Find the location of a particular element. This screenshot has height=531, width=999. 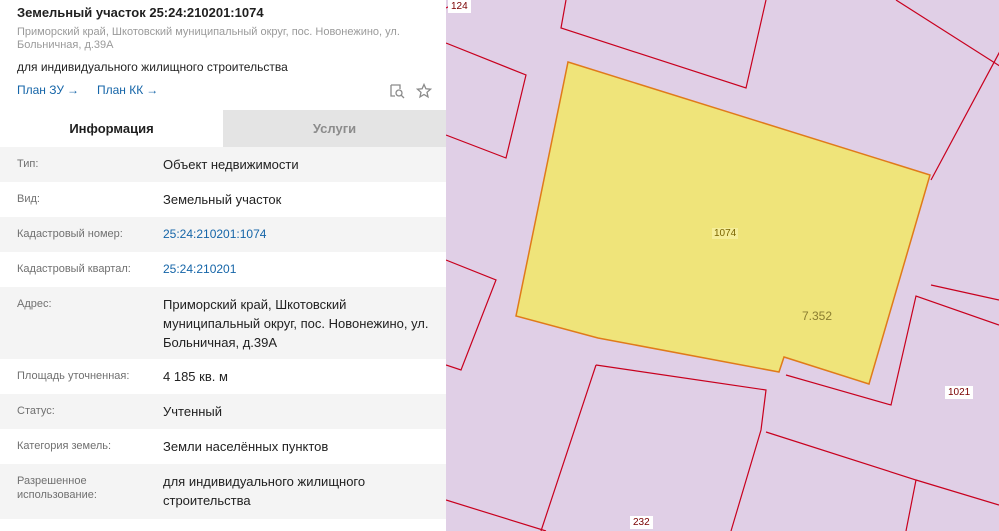

cadastral-block-link: 25:24:210201 is located at coordinates (298, 269).